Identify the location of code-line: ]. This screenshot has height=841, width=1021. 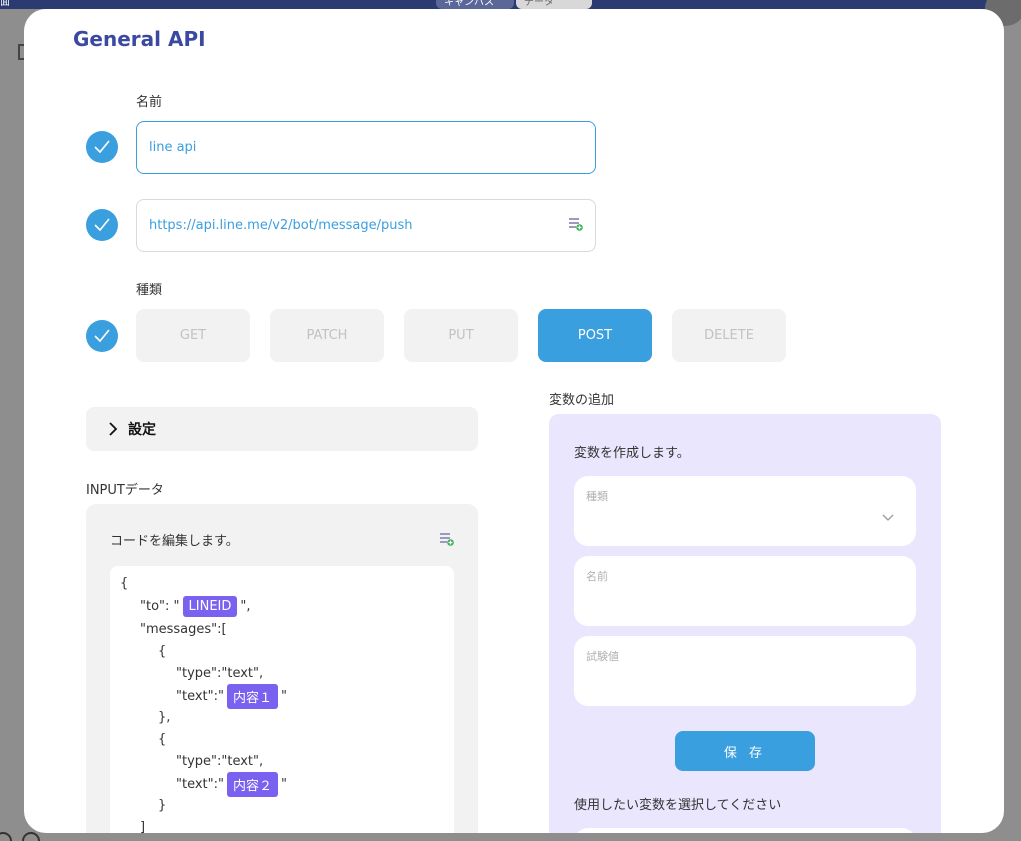
(142, 826).